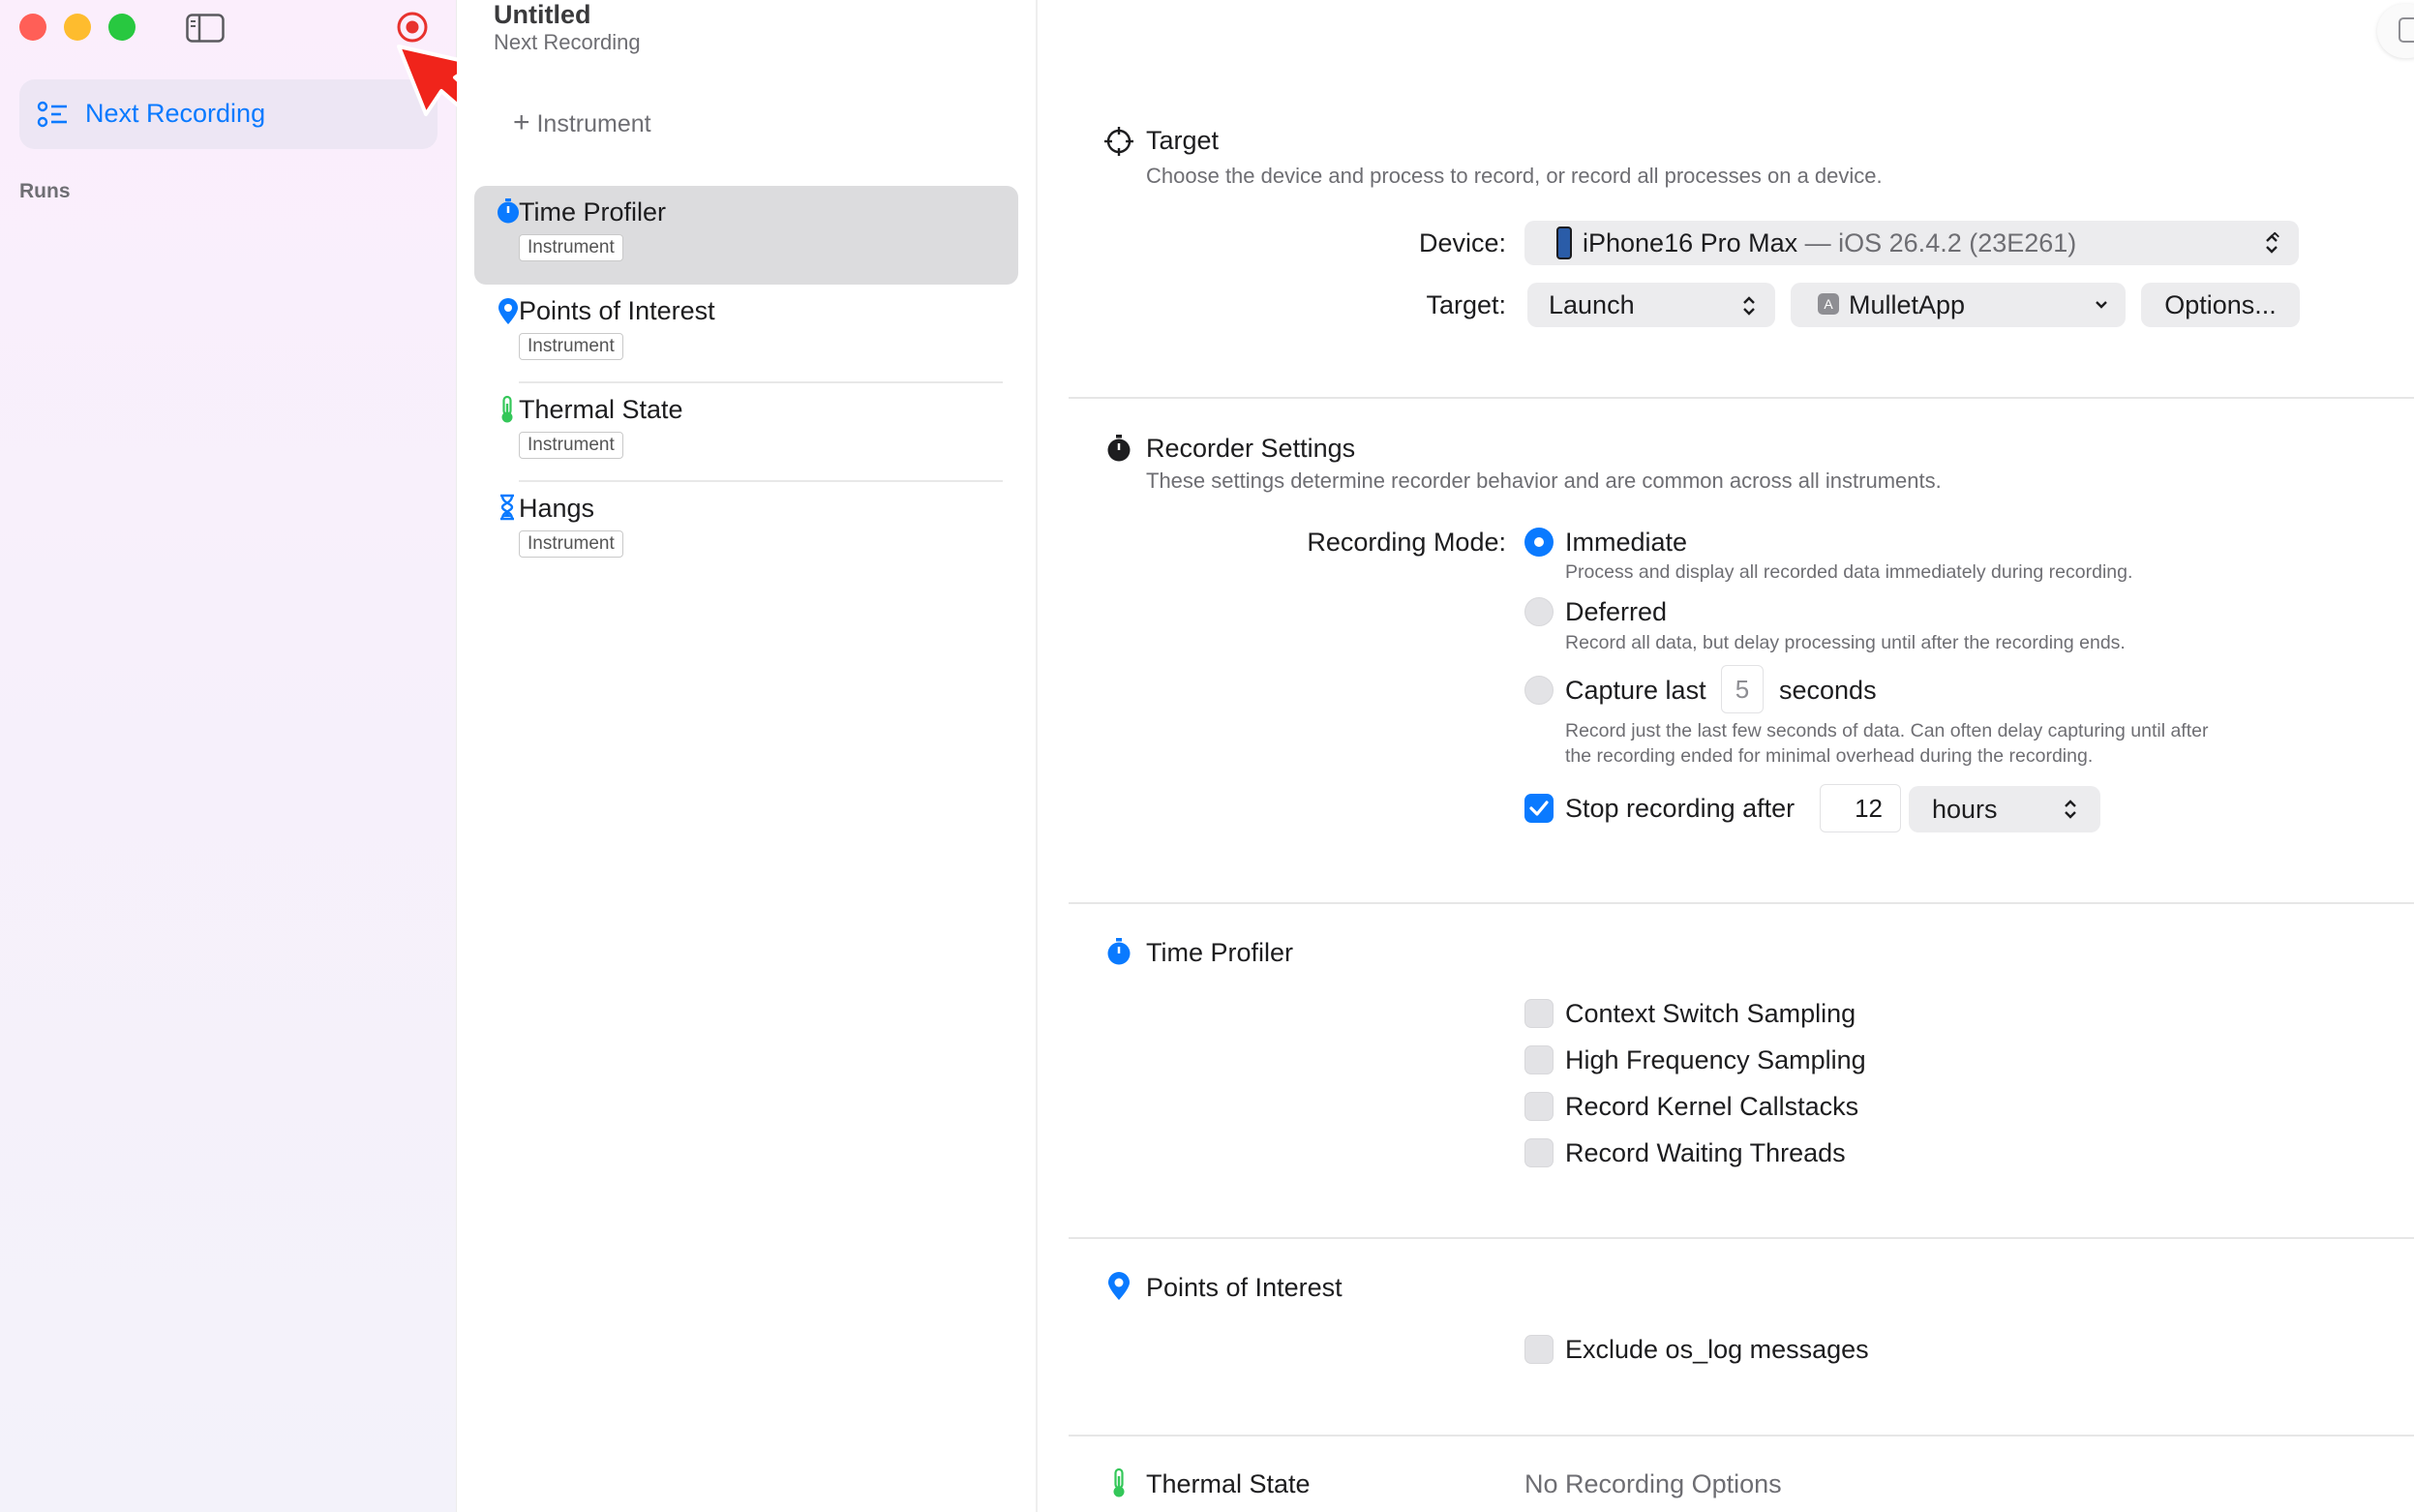  I want to click on target-app-value: MulletApp, so click(1907, 304).